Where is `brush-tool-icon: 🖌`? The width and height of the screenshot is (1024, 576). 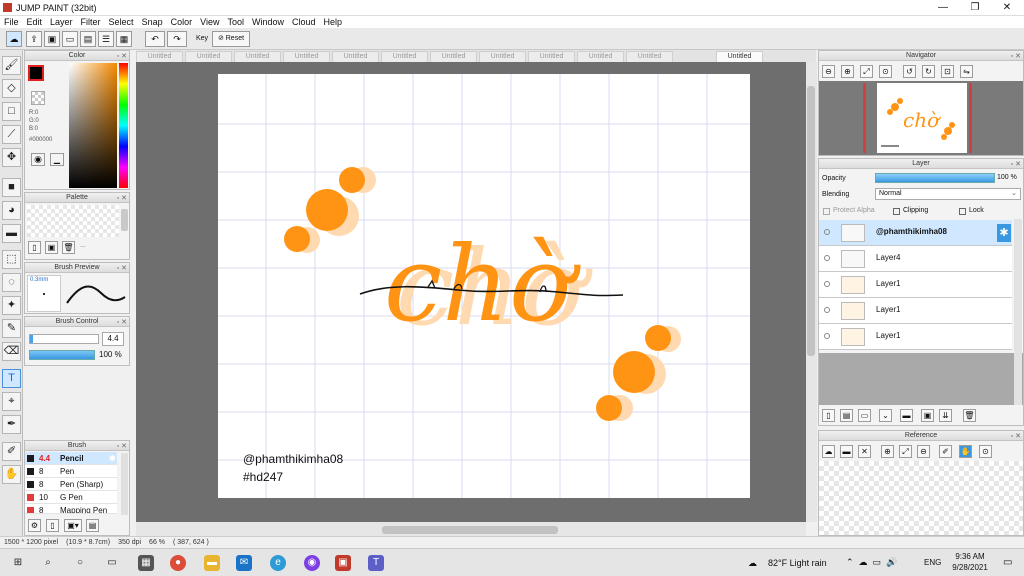 brush-tool-icon: 🖌 is located at coordinates (11, 65).